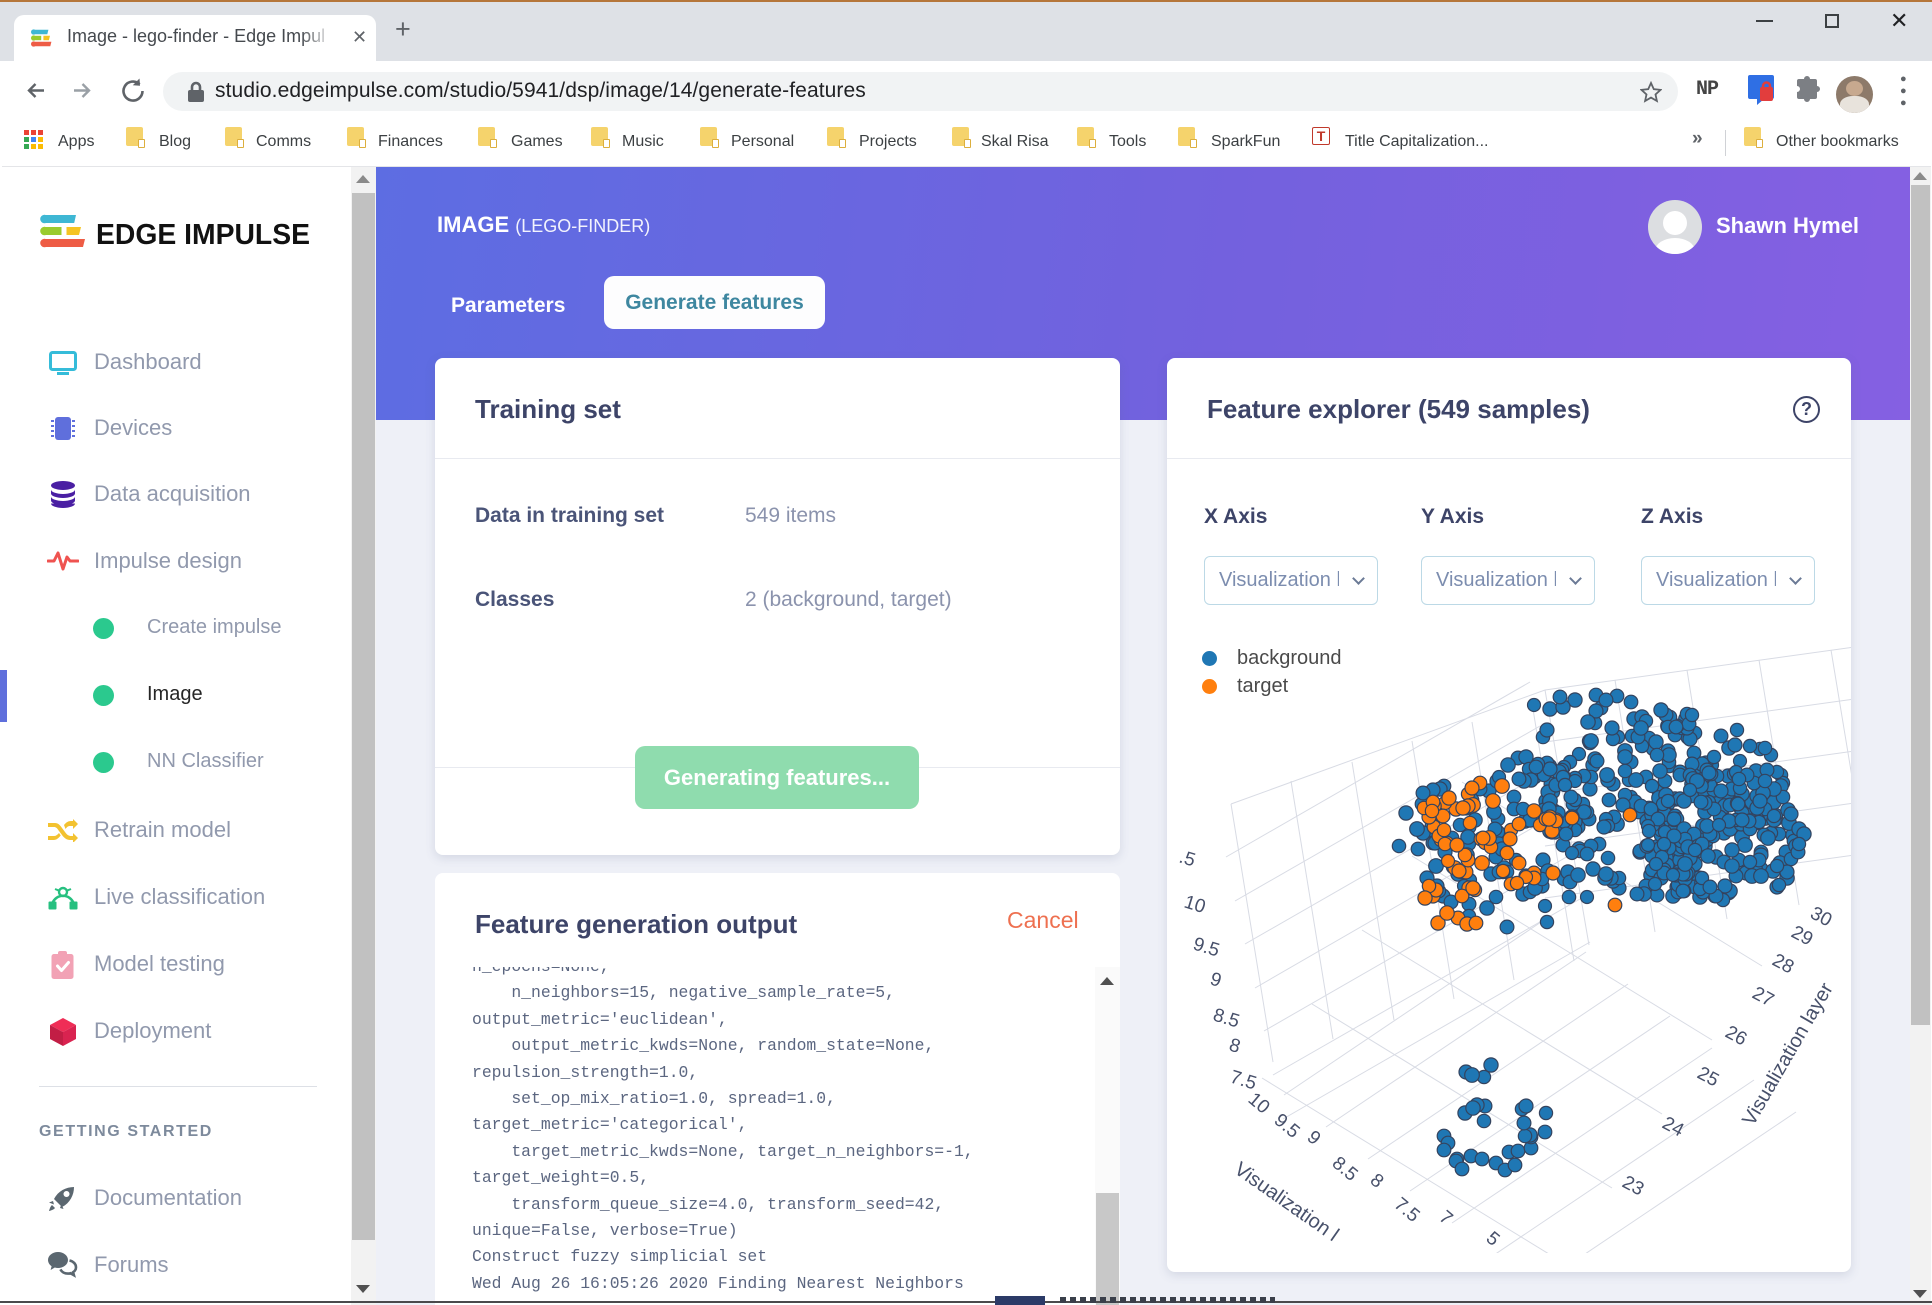  What do you see at coordinates (1493, 1239) in the screenshot?
I see `svg-text: 5` at bounding box center [1493, 1239].